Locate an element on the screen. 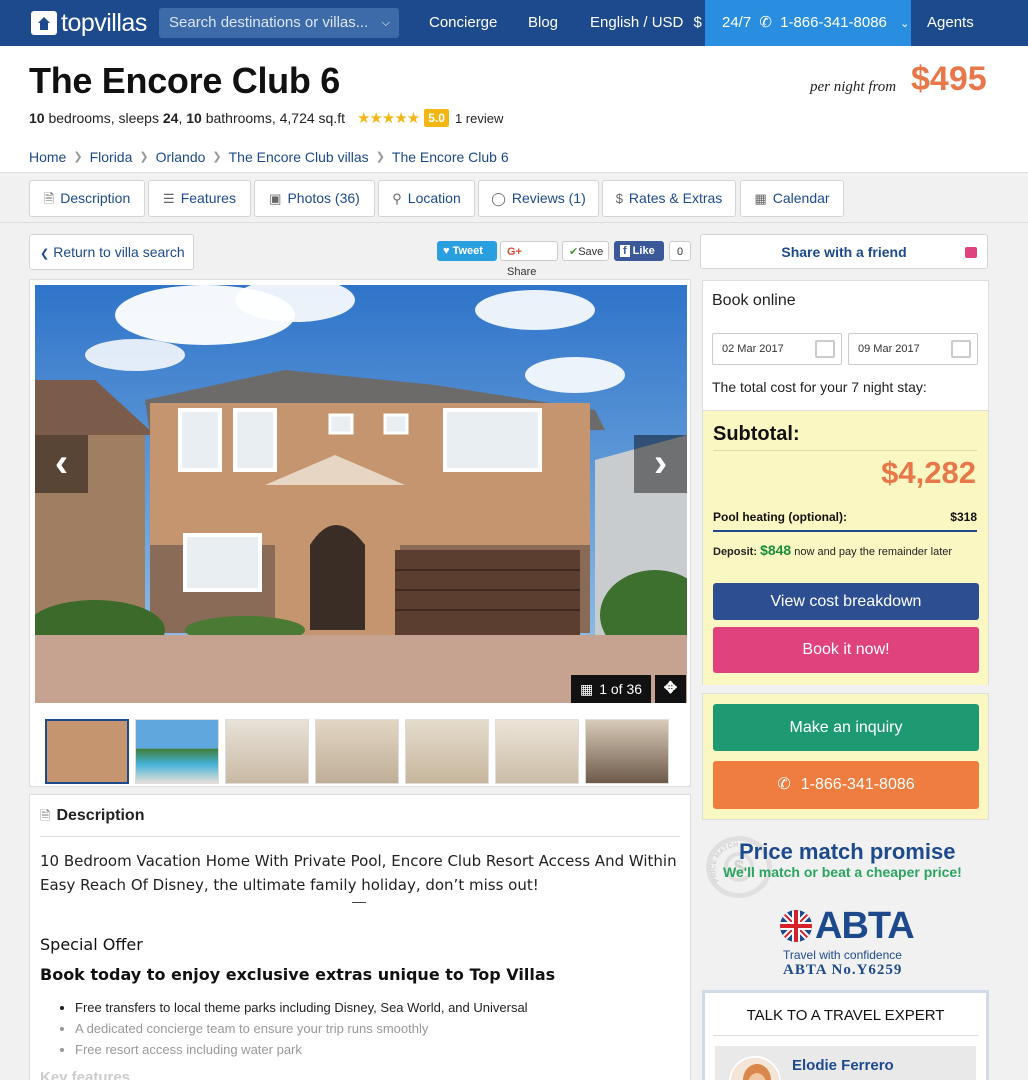 The image size is (1028, 1080). expert-card: Elodie Ferrero is located at coordinates (845, 1063).